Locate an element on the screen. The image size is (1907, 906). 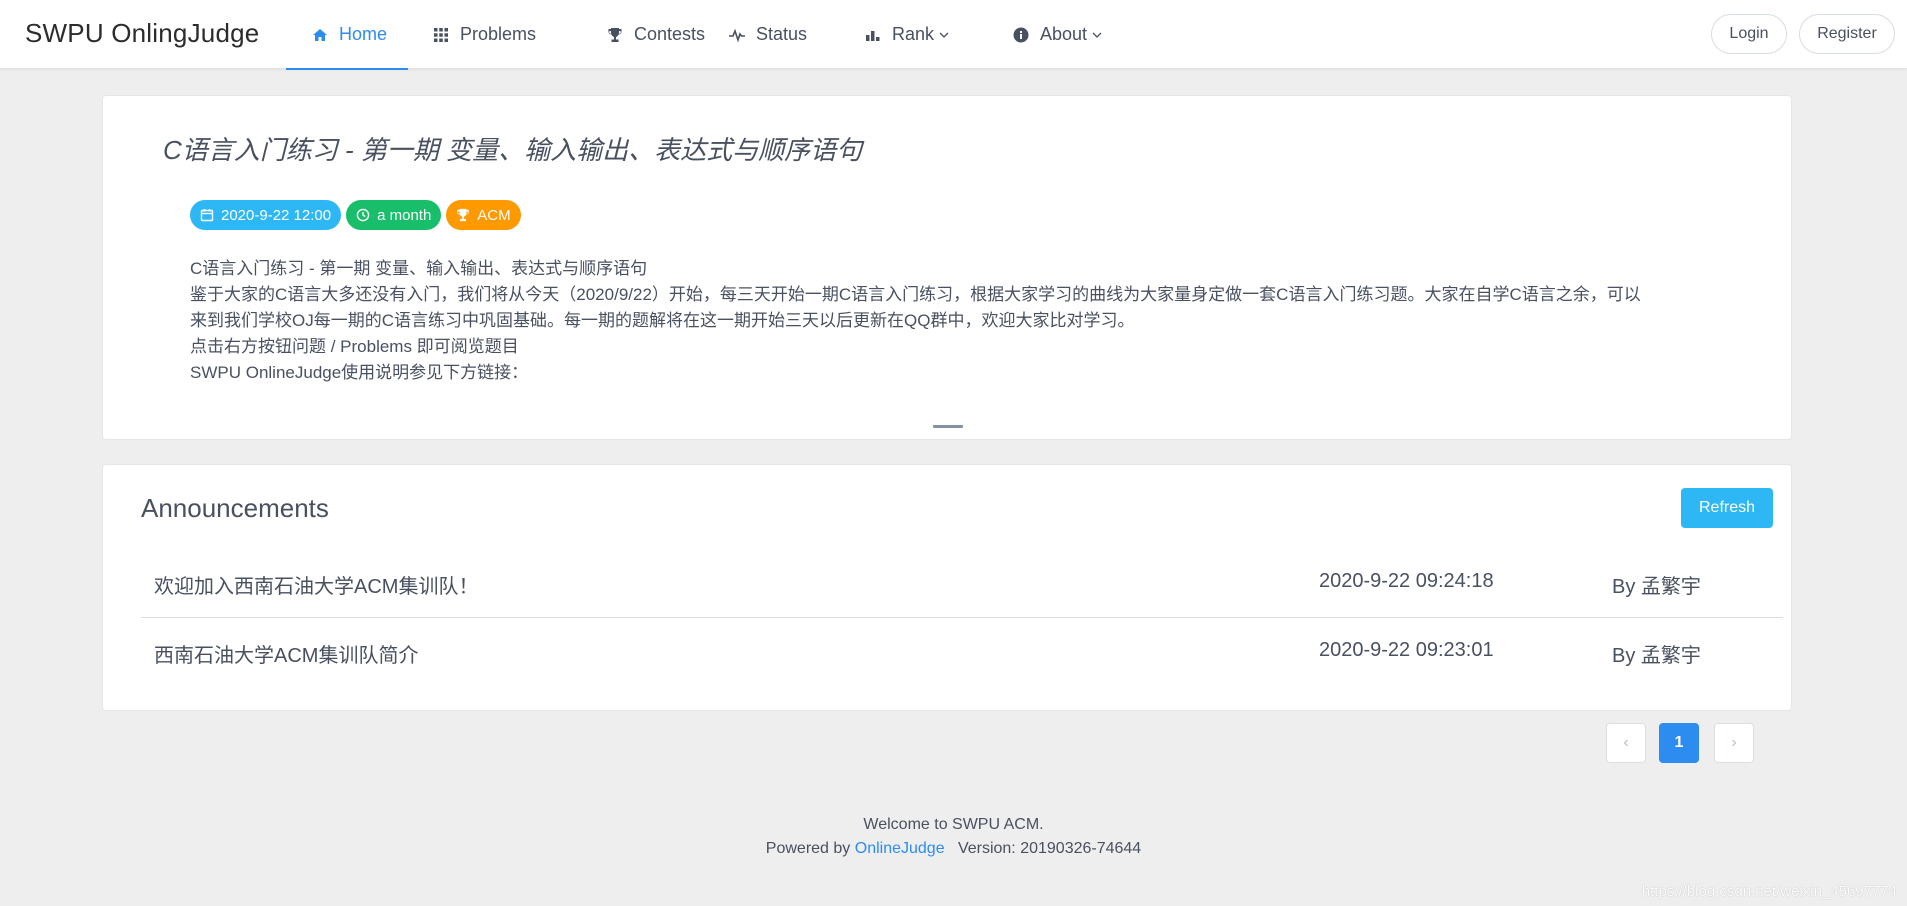
nav-status: Status is located at coordinates (786, 34).